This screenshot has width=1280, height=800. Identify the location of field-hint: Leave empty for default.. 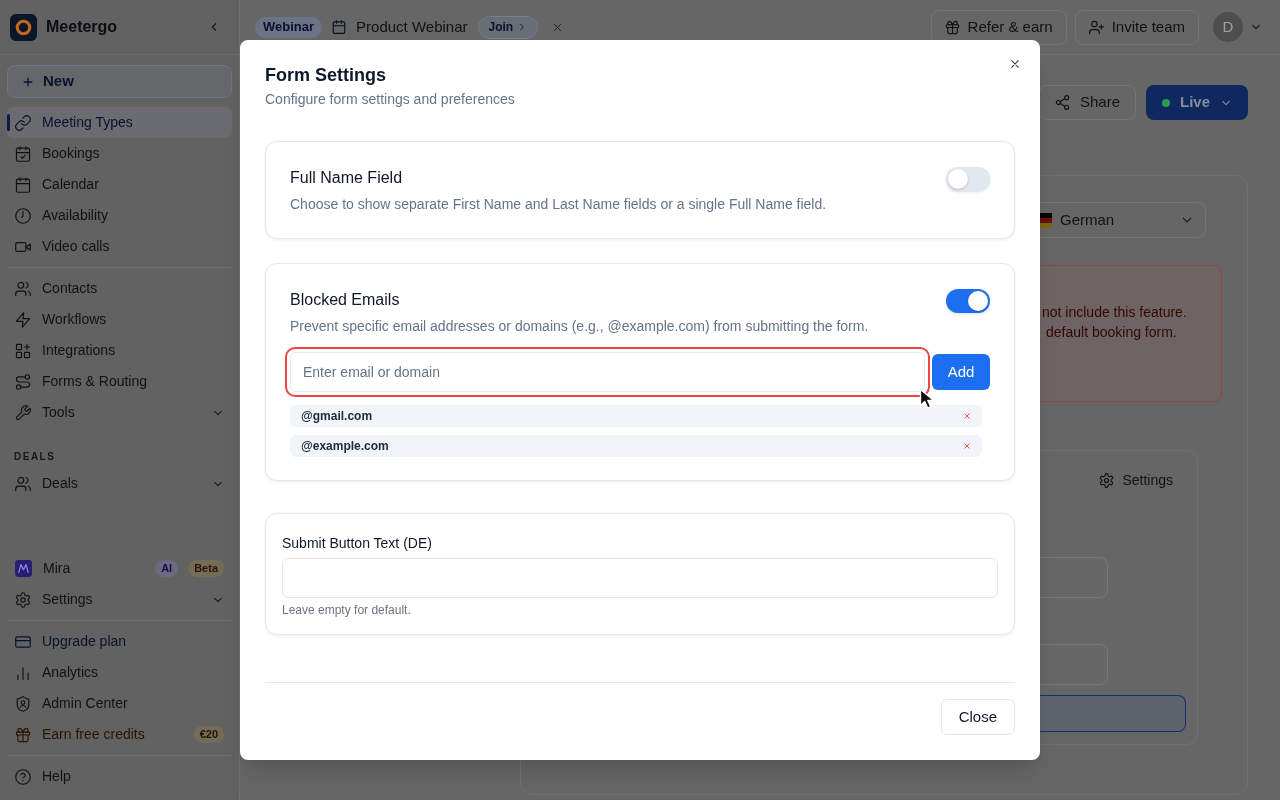
(347, 610).